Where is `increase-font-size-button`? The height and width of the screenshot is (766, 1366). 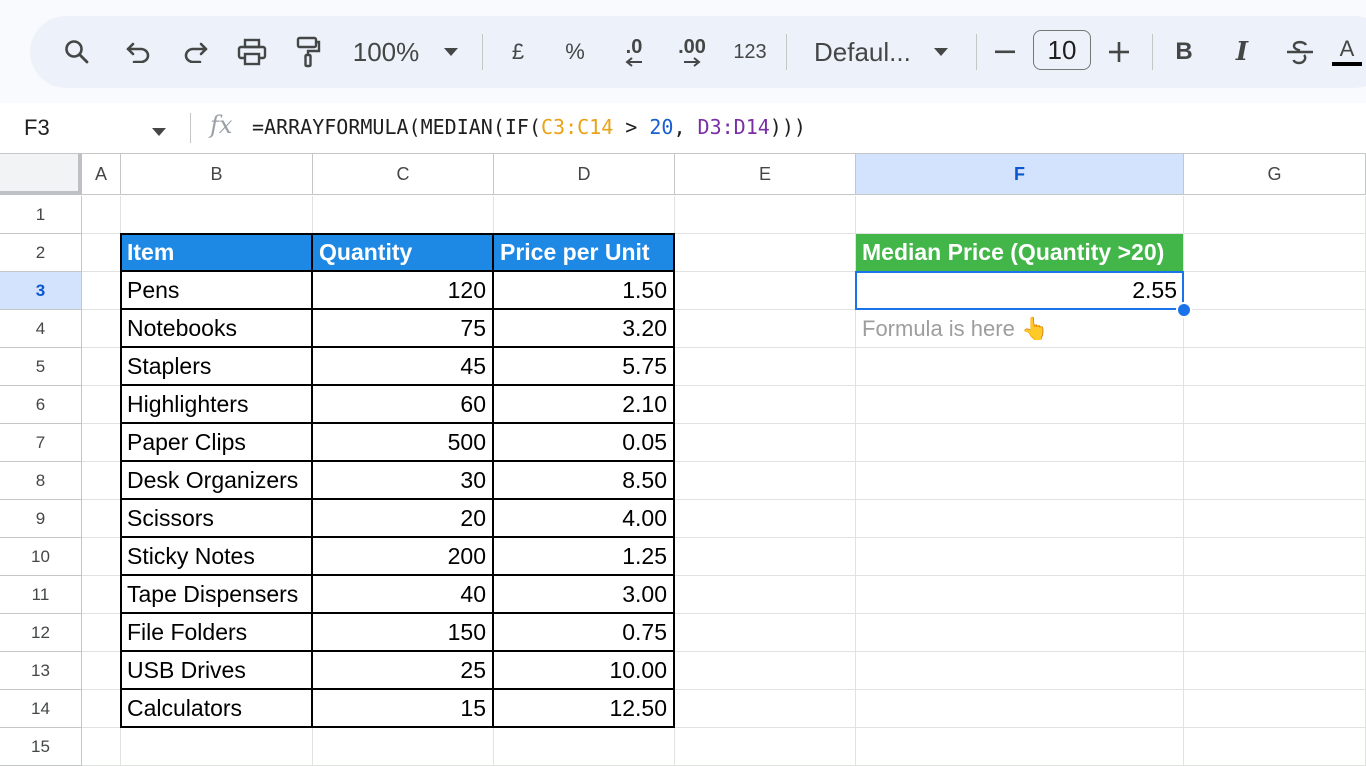
increase-font-size-button is located at coordinates (1119, 52).